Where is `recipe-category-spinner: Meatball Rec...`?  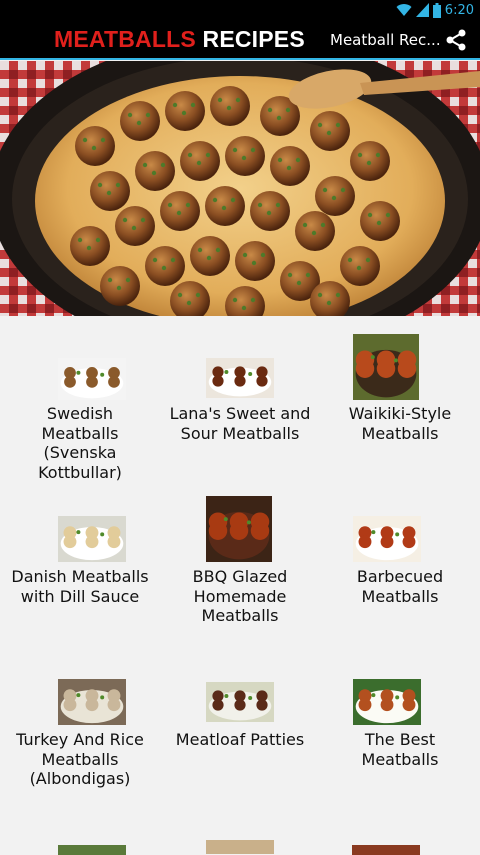 recipe-category-spinner: Meatball Rec... is located at coordinates (385, 40).